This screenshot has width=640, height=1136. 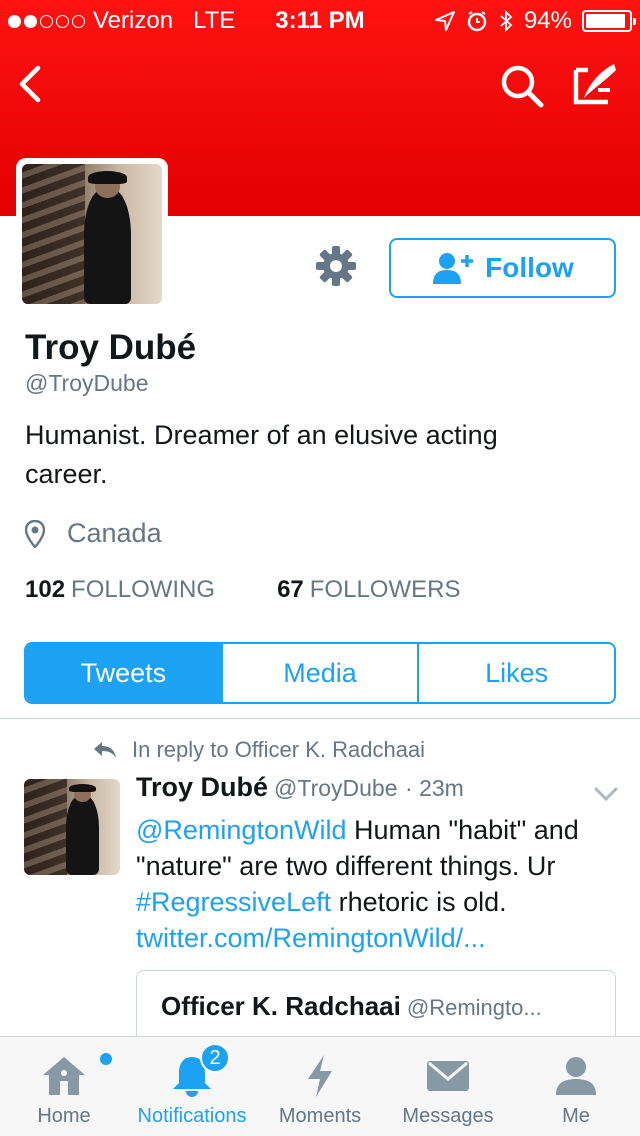 I want to click on tweet-author-name: Troy Dubé, so click(x=202, y=787).